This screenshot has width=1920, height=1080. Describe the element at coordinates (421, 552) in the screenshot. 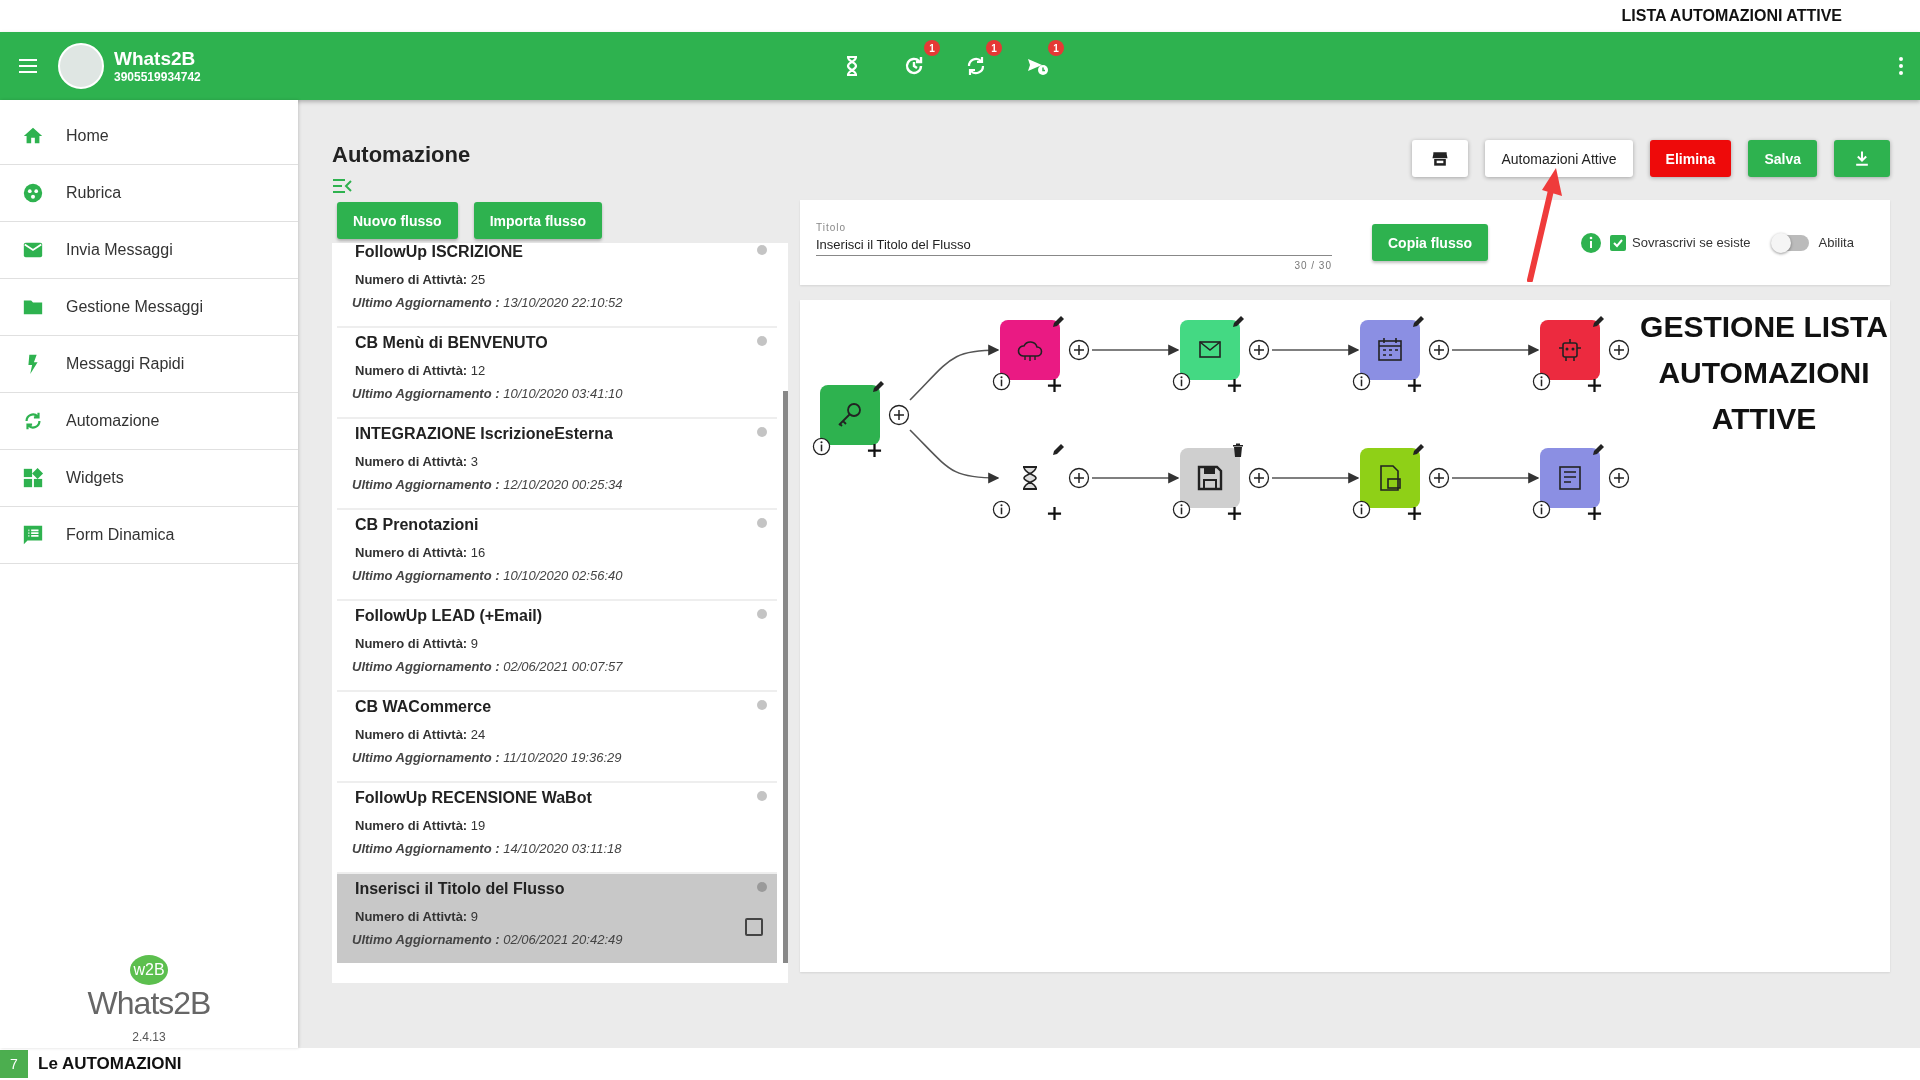

I see `activity-count: Numero di Attivtà: 16` at that location.